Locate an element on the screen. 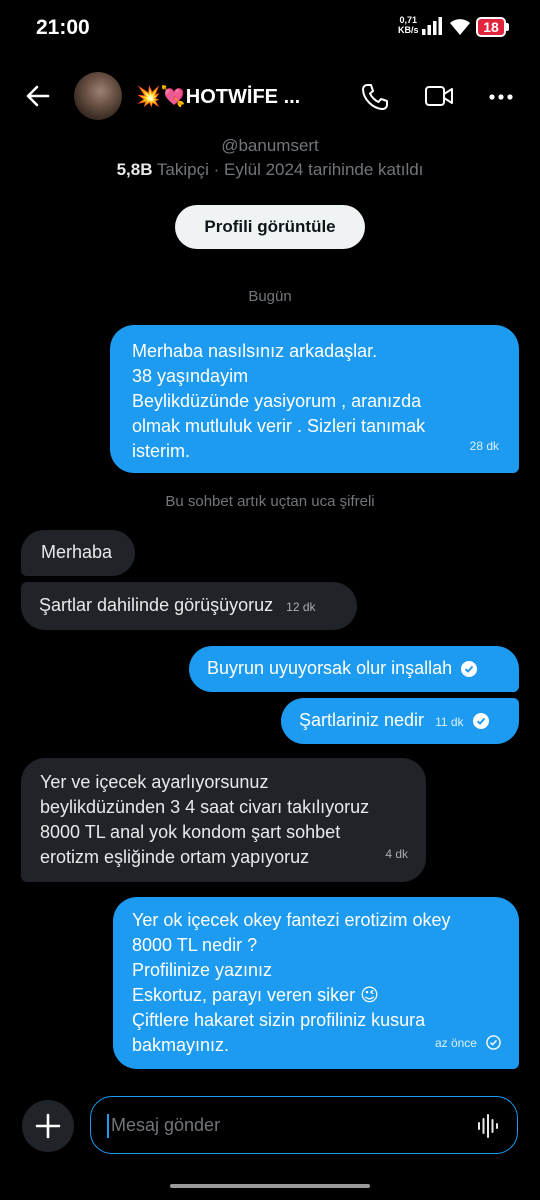  avatar is located at coordinates (98, 96).